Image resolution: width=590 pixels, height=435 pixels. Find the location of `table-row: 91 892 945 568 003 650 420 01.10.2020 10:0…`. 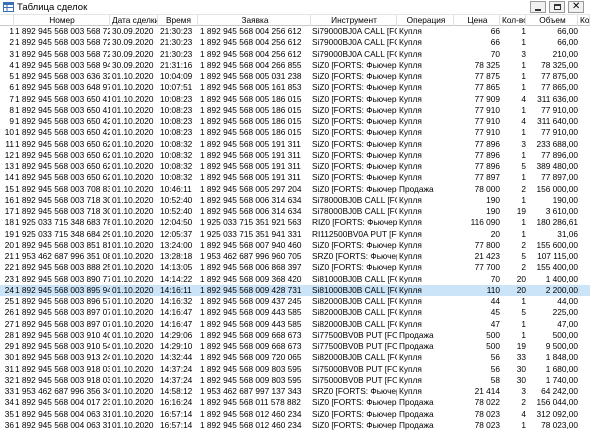

table-row: 91 892 945 568 003 650 420 01.10.2020 10:0… is located at coordinates (295, 121).